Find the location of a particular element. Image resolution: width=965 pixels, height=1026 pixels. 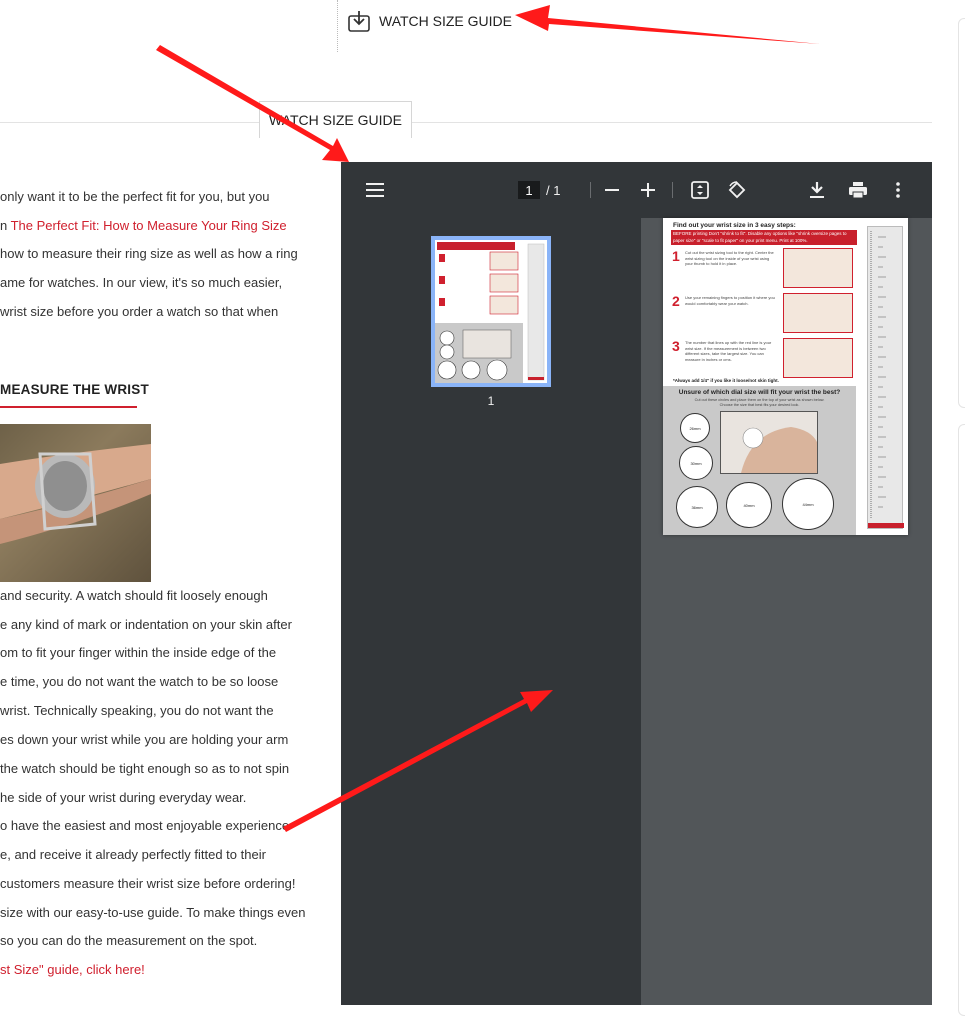

tab-label: WATCH SIZE GUIDE is located at coordinates (335, 120).